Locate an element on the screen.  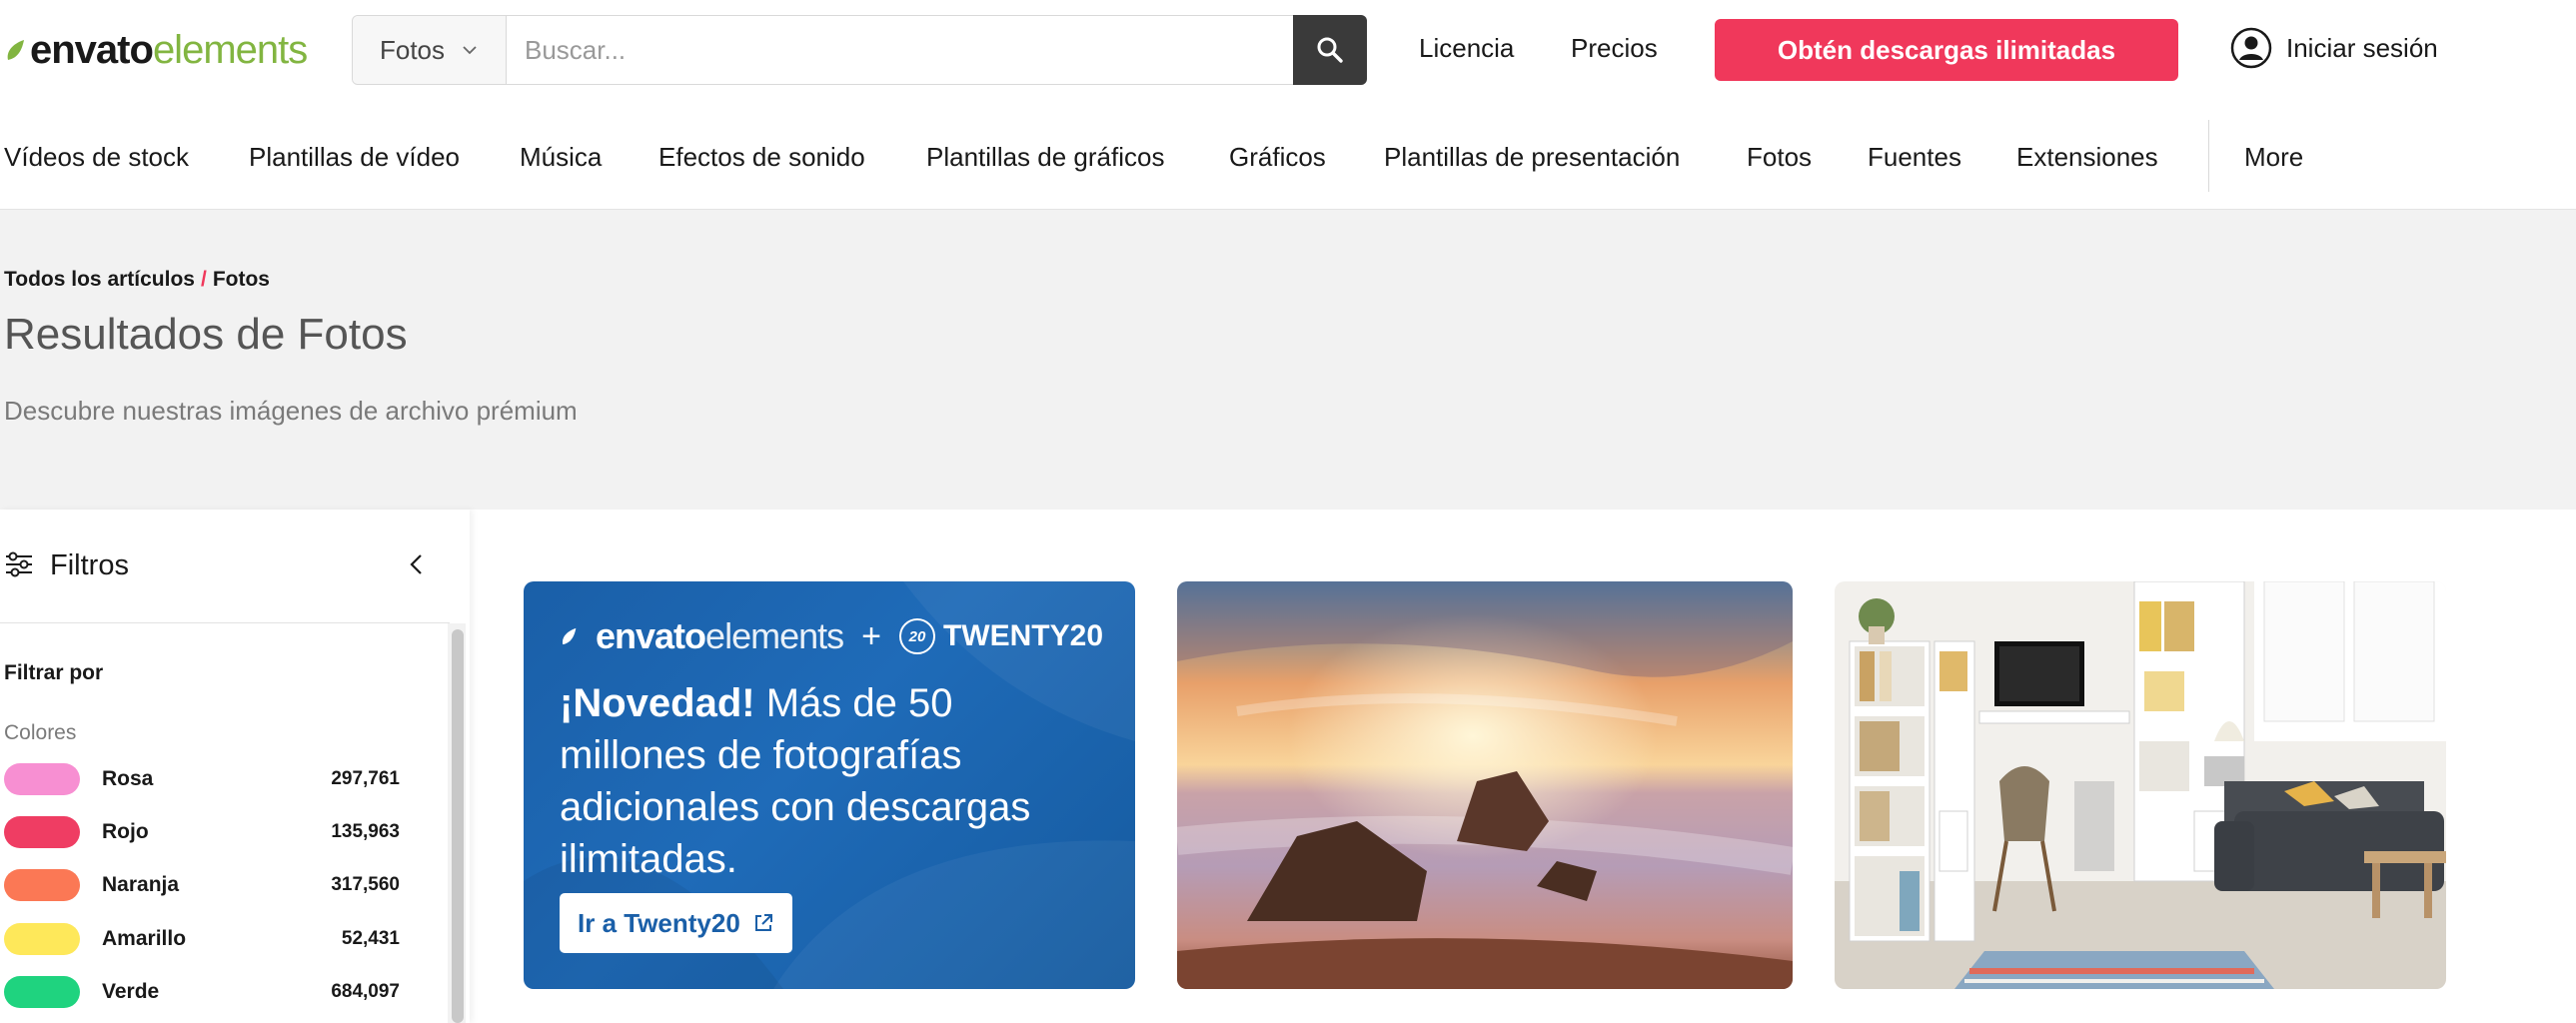
envato-elements-logo: envato elements is located at coordinates (156, 50).